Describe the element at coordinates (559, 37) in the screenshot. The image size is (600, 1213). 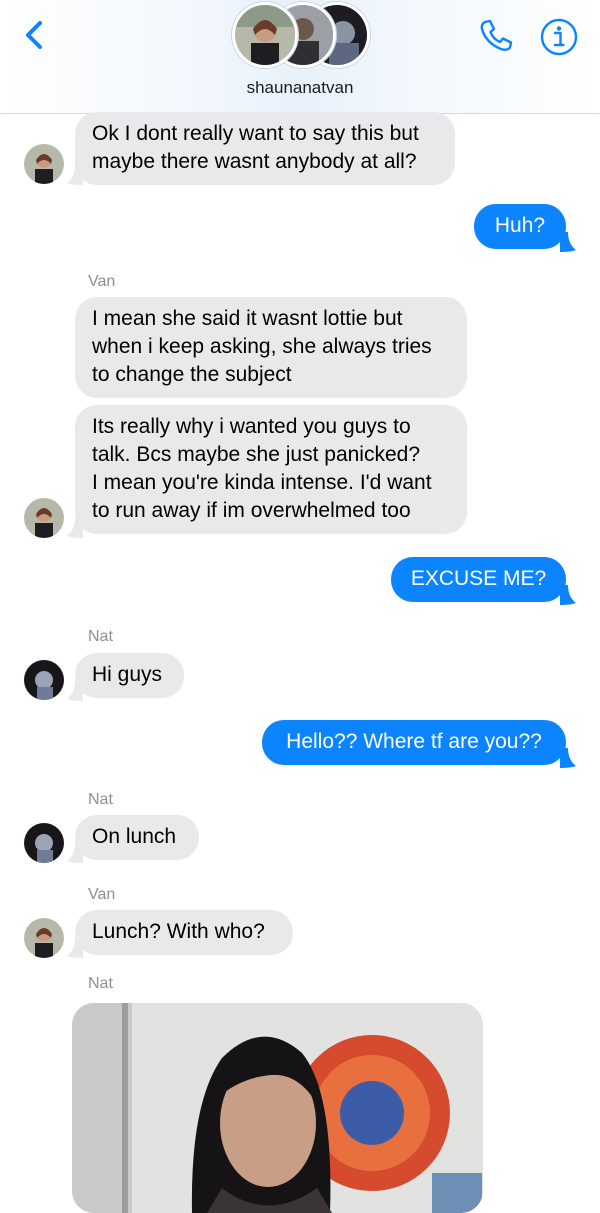
I see `info-circle-icon` at that location.